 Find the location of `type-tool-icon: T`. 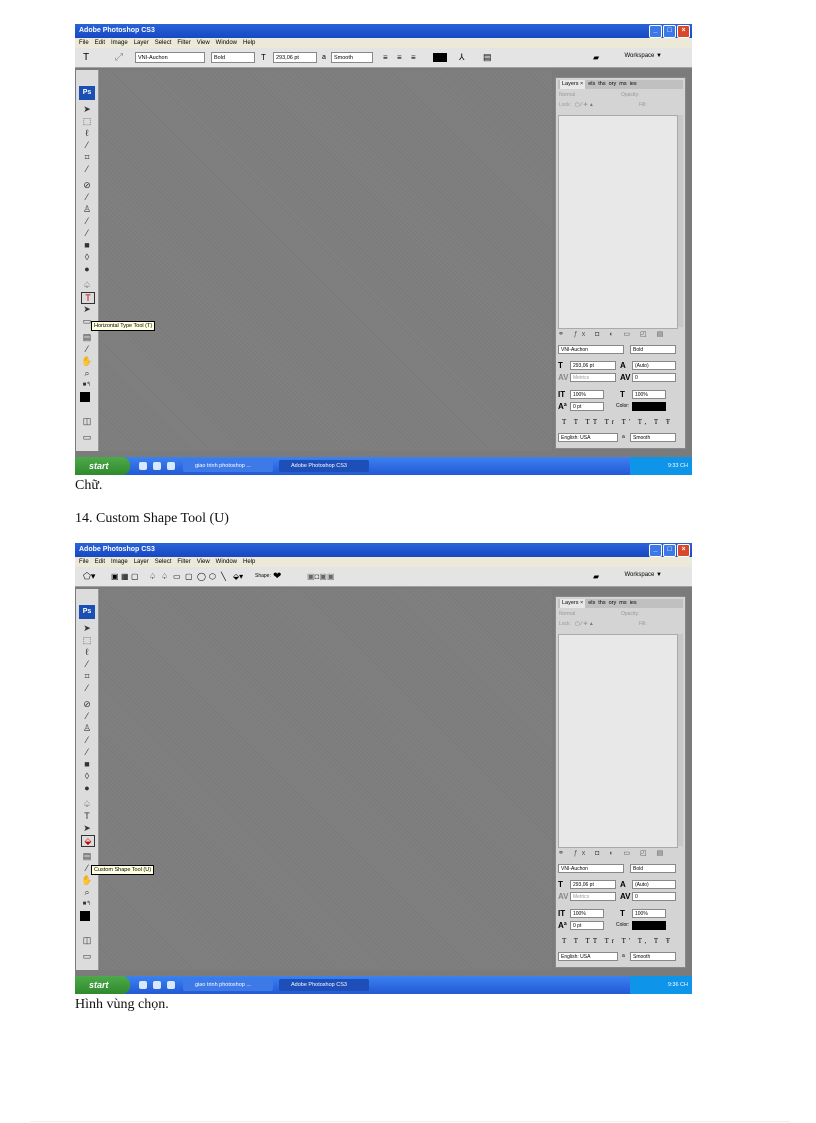

type-tool-icon: T is located at coordinates (88, 298).